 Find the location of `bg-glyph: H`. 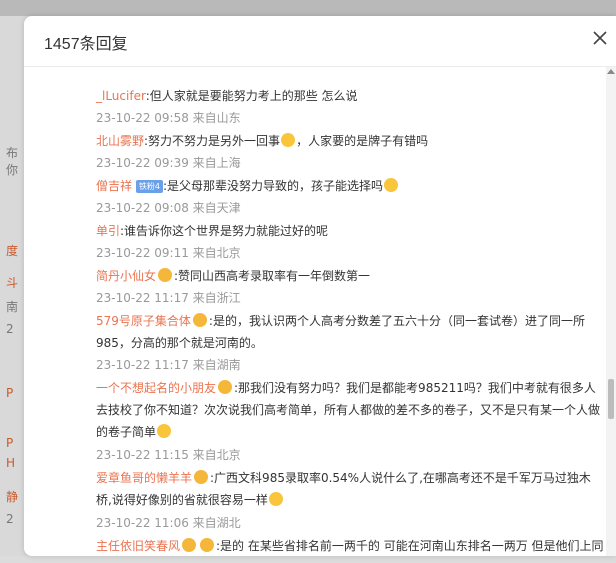

bg-glyph: H is located at coordinates (11, 463).